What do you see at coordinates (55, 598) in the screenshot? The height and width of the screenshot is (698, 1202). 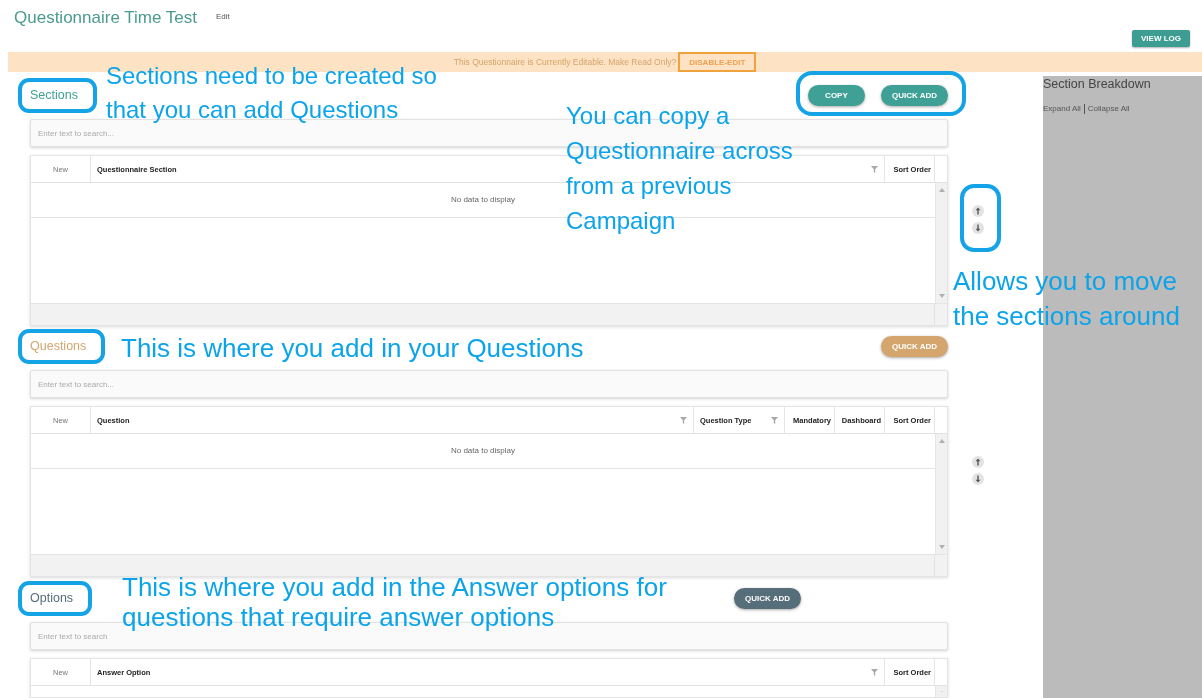 I see `section-title: Options` at bounding box center [55, 598].